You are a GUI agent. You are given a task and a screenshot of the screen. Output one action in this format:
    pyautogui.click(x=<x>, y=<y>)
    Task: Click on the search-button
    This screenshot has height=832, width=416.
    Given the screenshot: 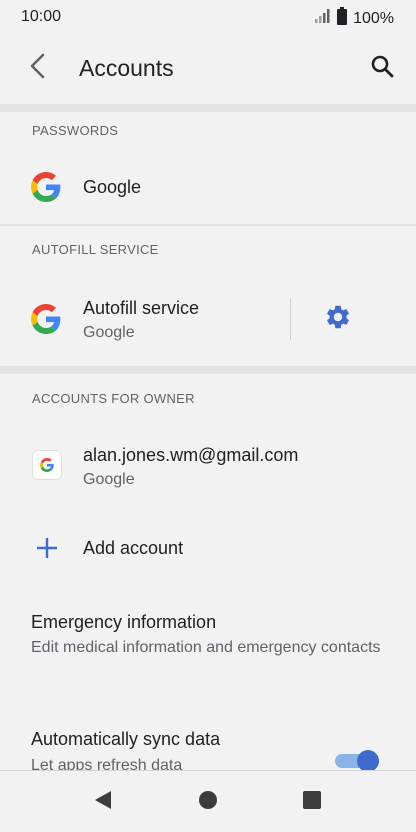 What is the action you would take?
    pyautogui.click(x=382, y=68)
    